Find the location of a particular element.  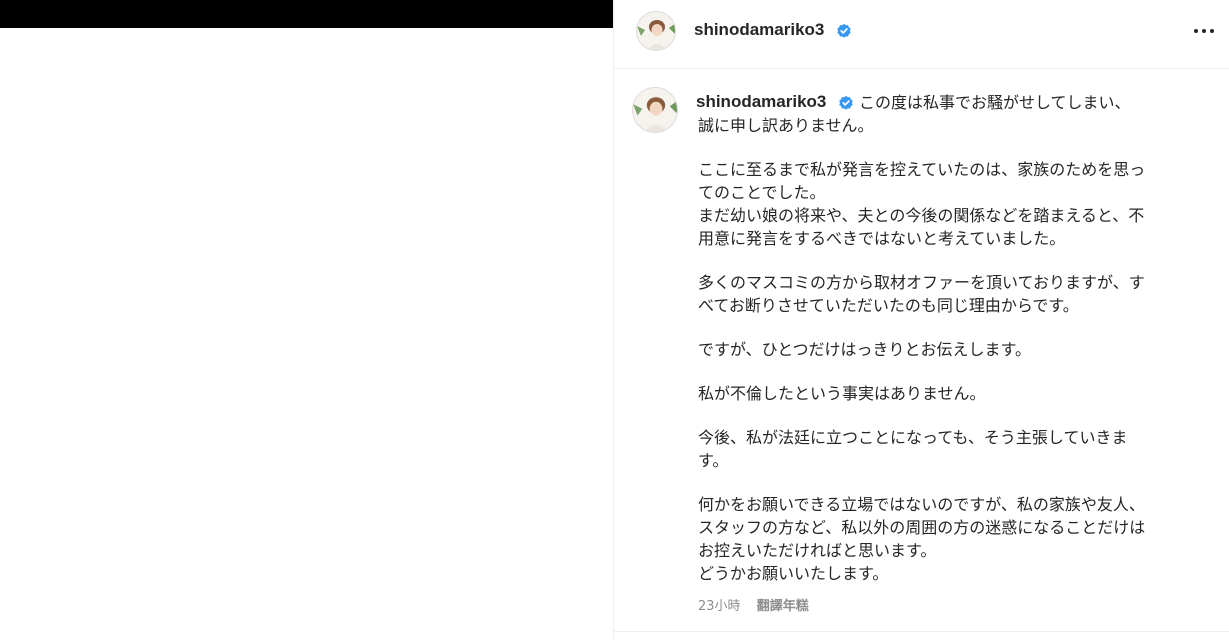

caption-line: ここに至るまで私が発言を控えていたのは、家族のためを思っ is located at coordinates (922, 169).